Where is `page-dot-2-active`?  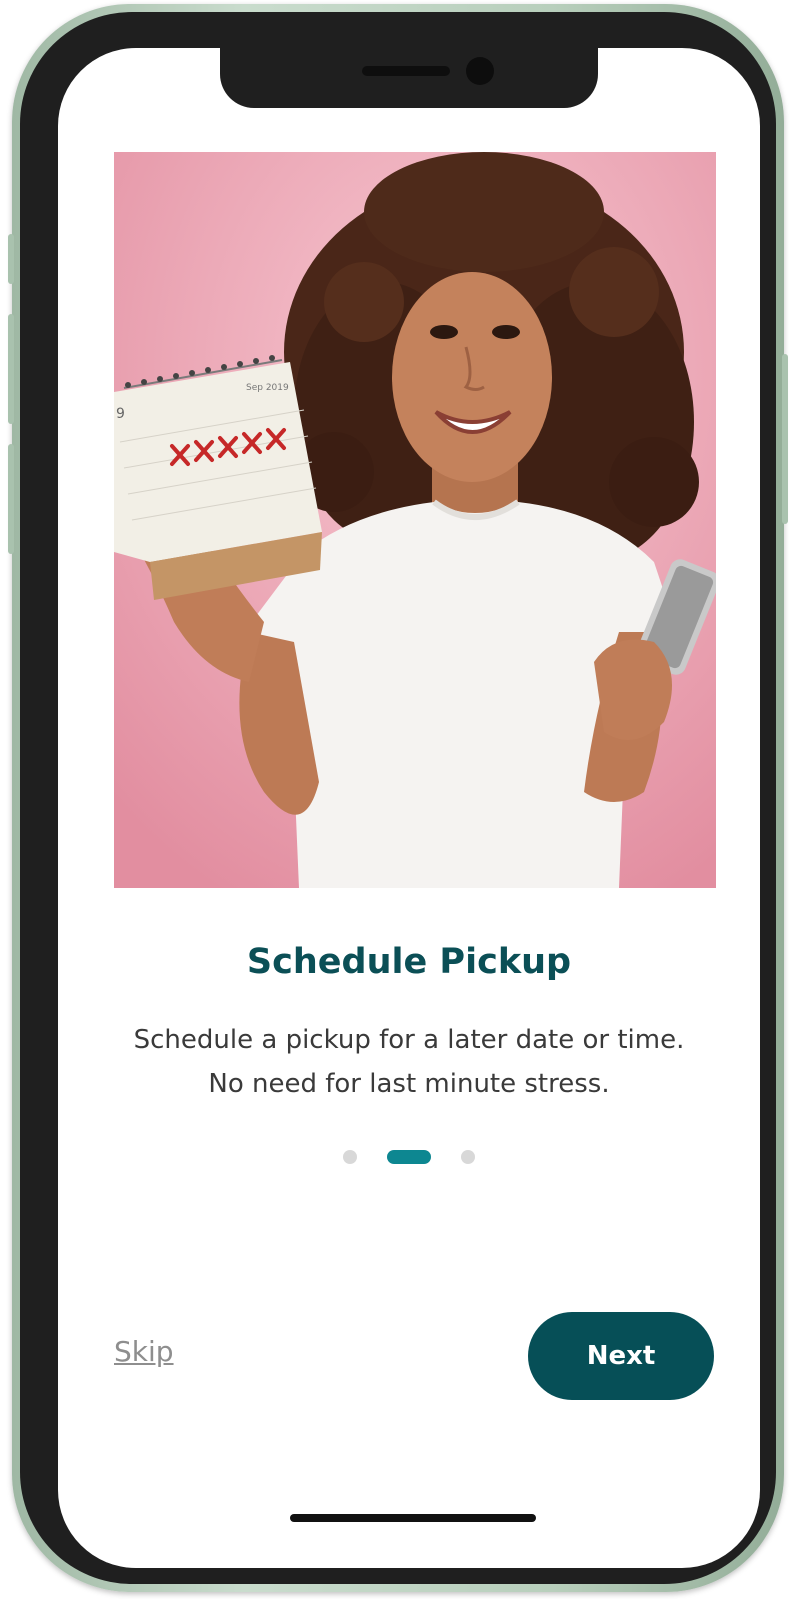
page-dot-2-active is located at coordinates (409, 1157).